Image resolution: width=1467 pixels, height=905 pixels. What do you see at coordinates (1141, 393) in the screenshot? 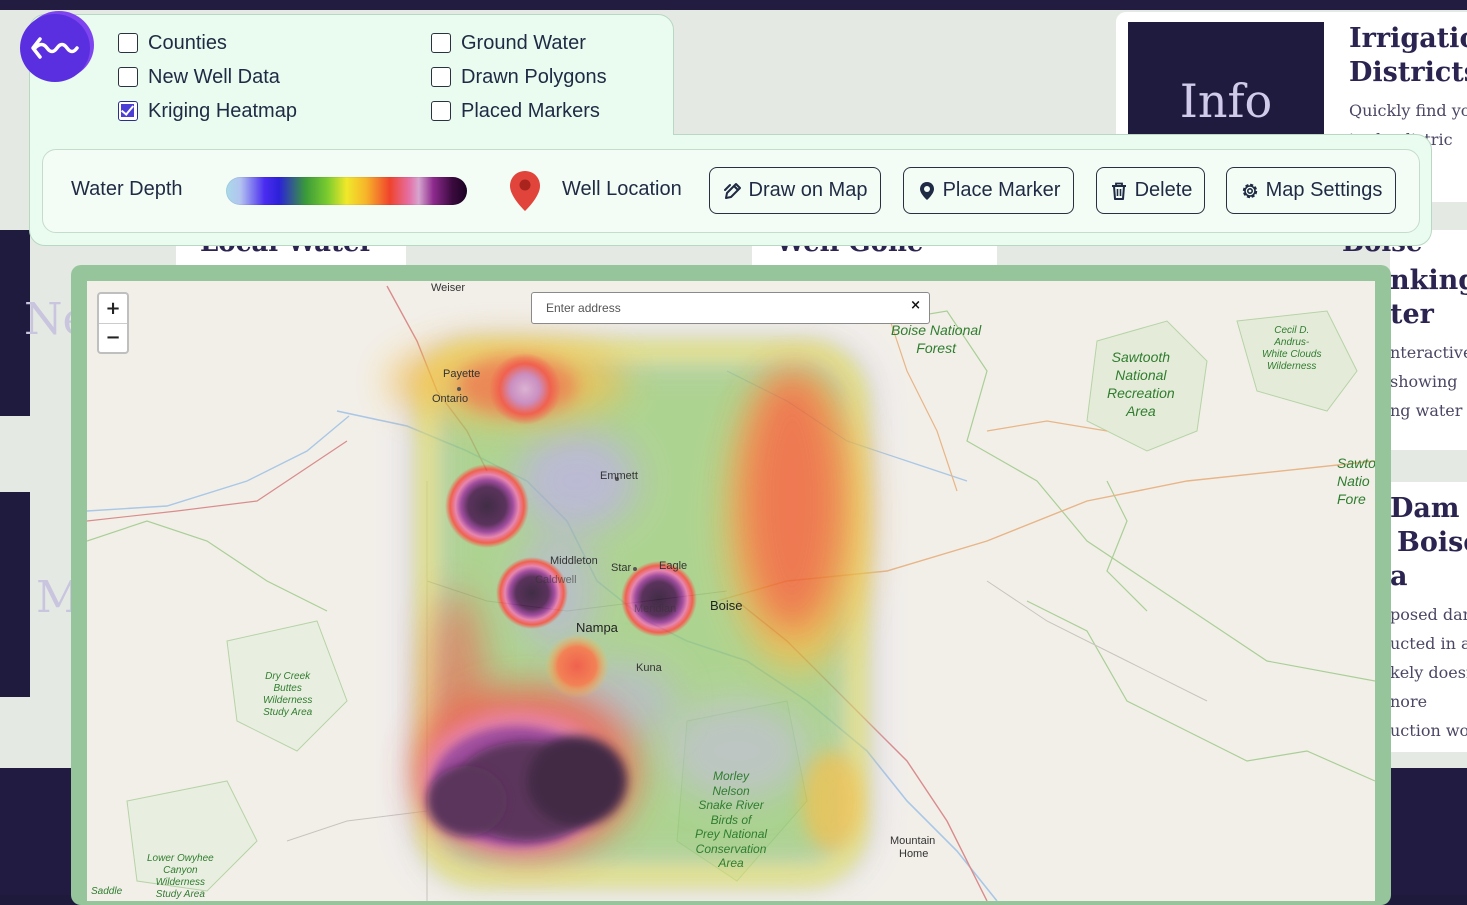
I see `area-label-line: Recreation` at bounding box center [1141, 393].